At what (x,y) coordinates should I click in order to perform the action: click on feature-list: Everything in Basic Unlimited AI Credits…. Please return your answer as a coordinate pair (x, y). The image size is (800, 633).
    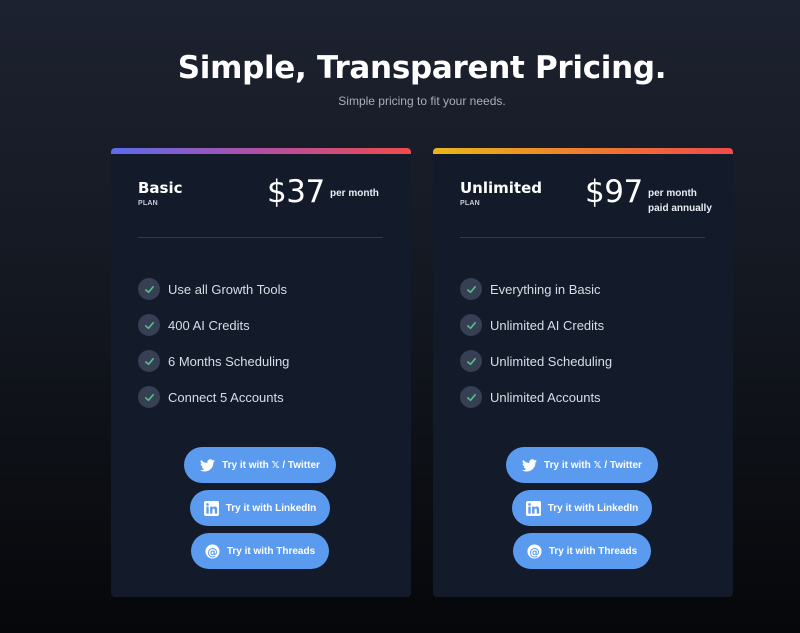
    Looking at the image, I should click on (536, 350).